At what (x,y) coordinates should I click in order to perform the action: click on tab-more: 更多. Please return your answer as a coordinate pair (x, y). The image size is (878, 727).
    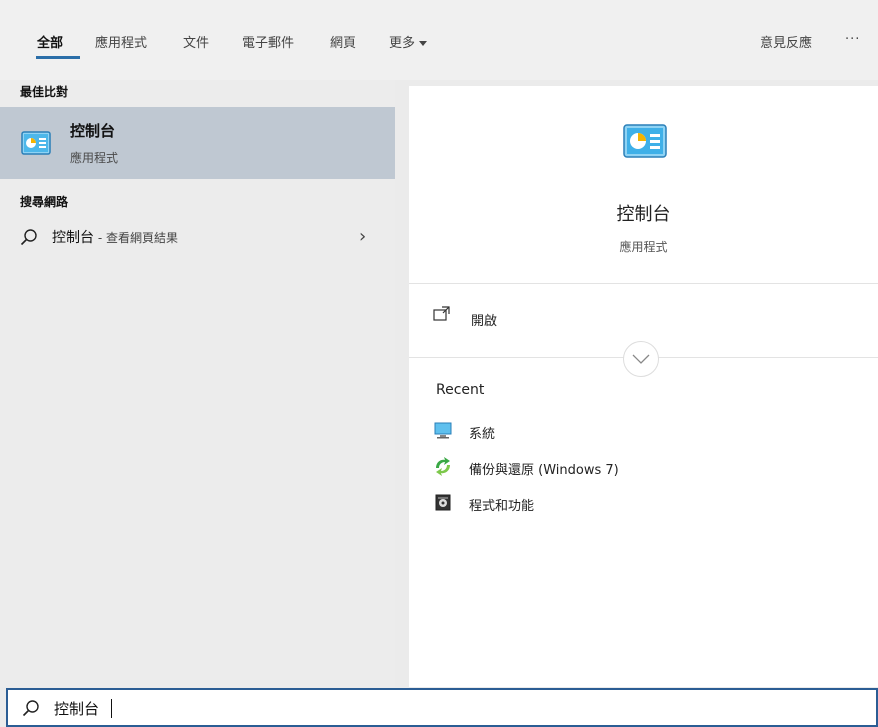
    Looking at the image, I should click on (408, 41).